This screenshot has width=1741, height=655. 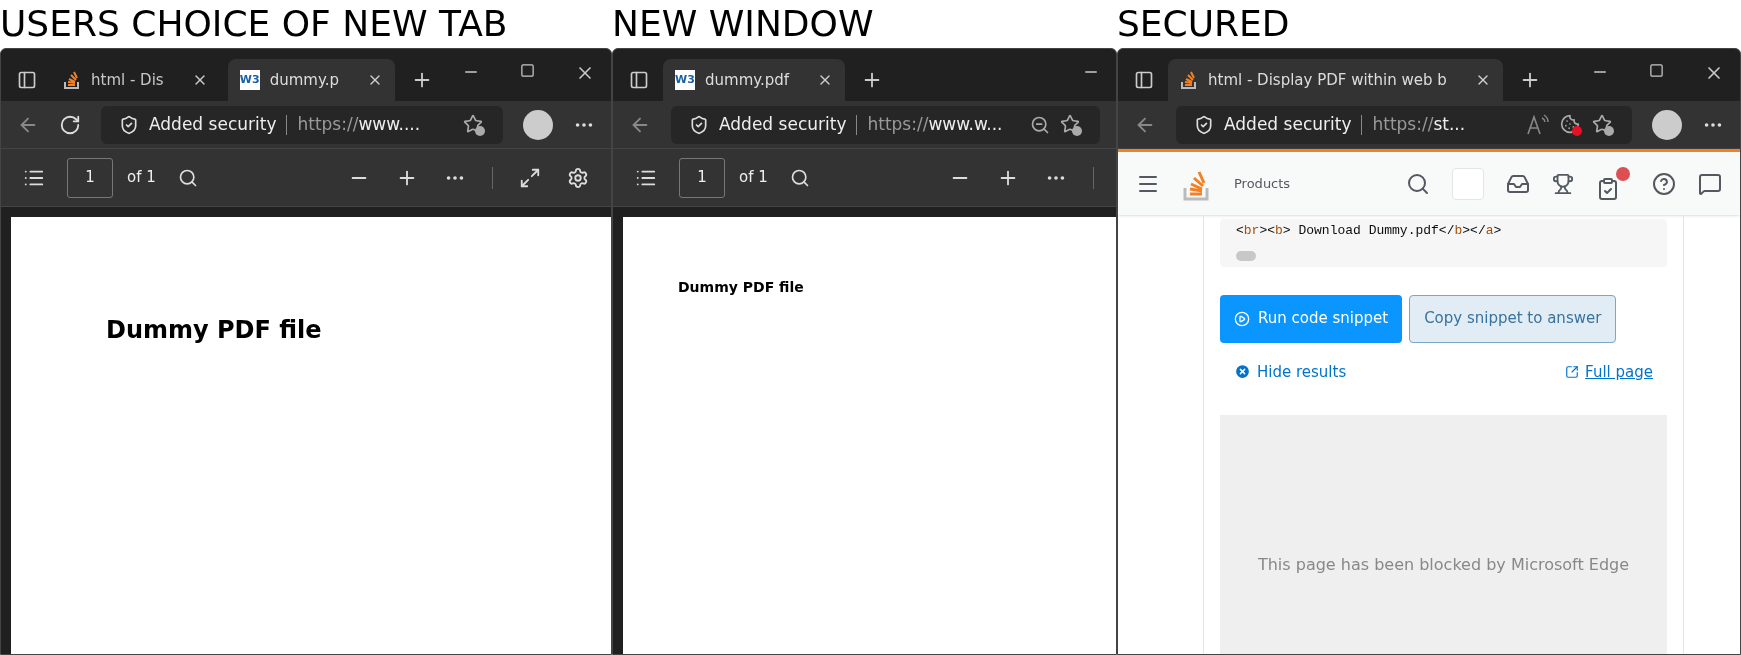 What do you see at coordinates (1204, 24) in the screenshot?
I see `panel-caption: SECURED` at bounding box center [1204, 24].